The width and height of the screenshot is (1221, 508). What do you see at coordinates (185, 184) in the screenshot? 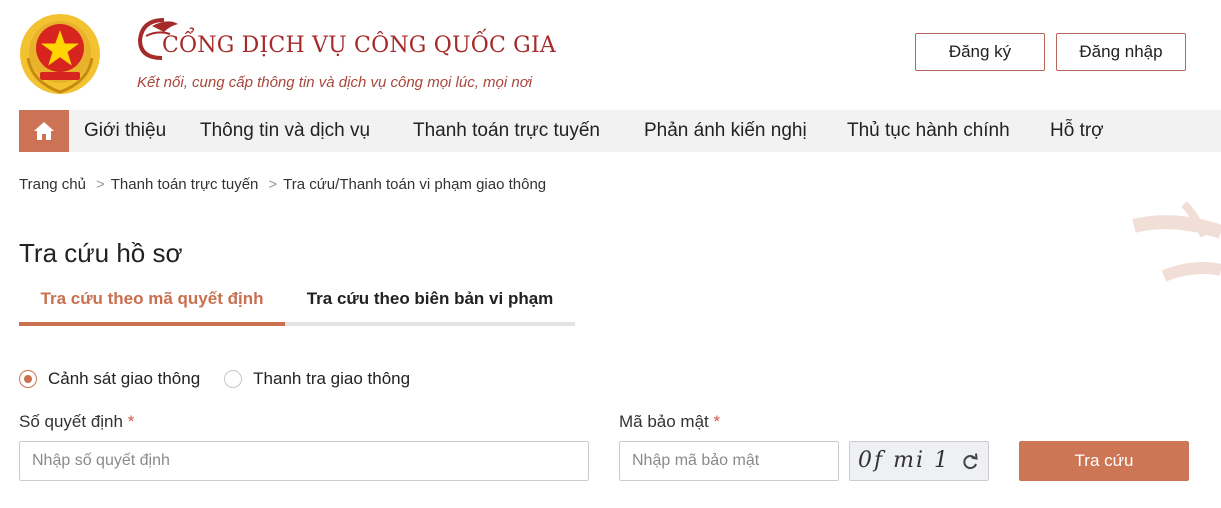
I see `breadcrumb-payment: Thanh toán trực tuyến` at bounding box center [185, 184].